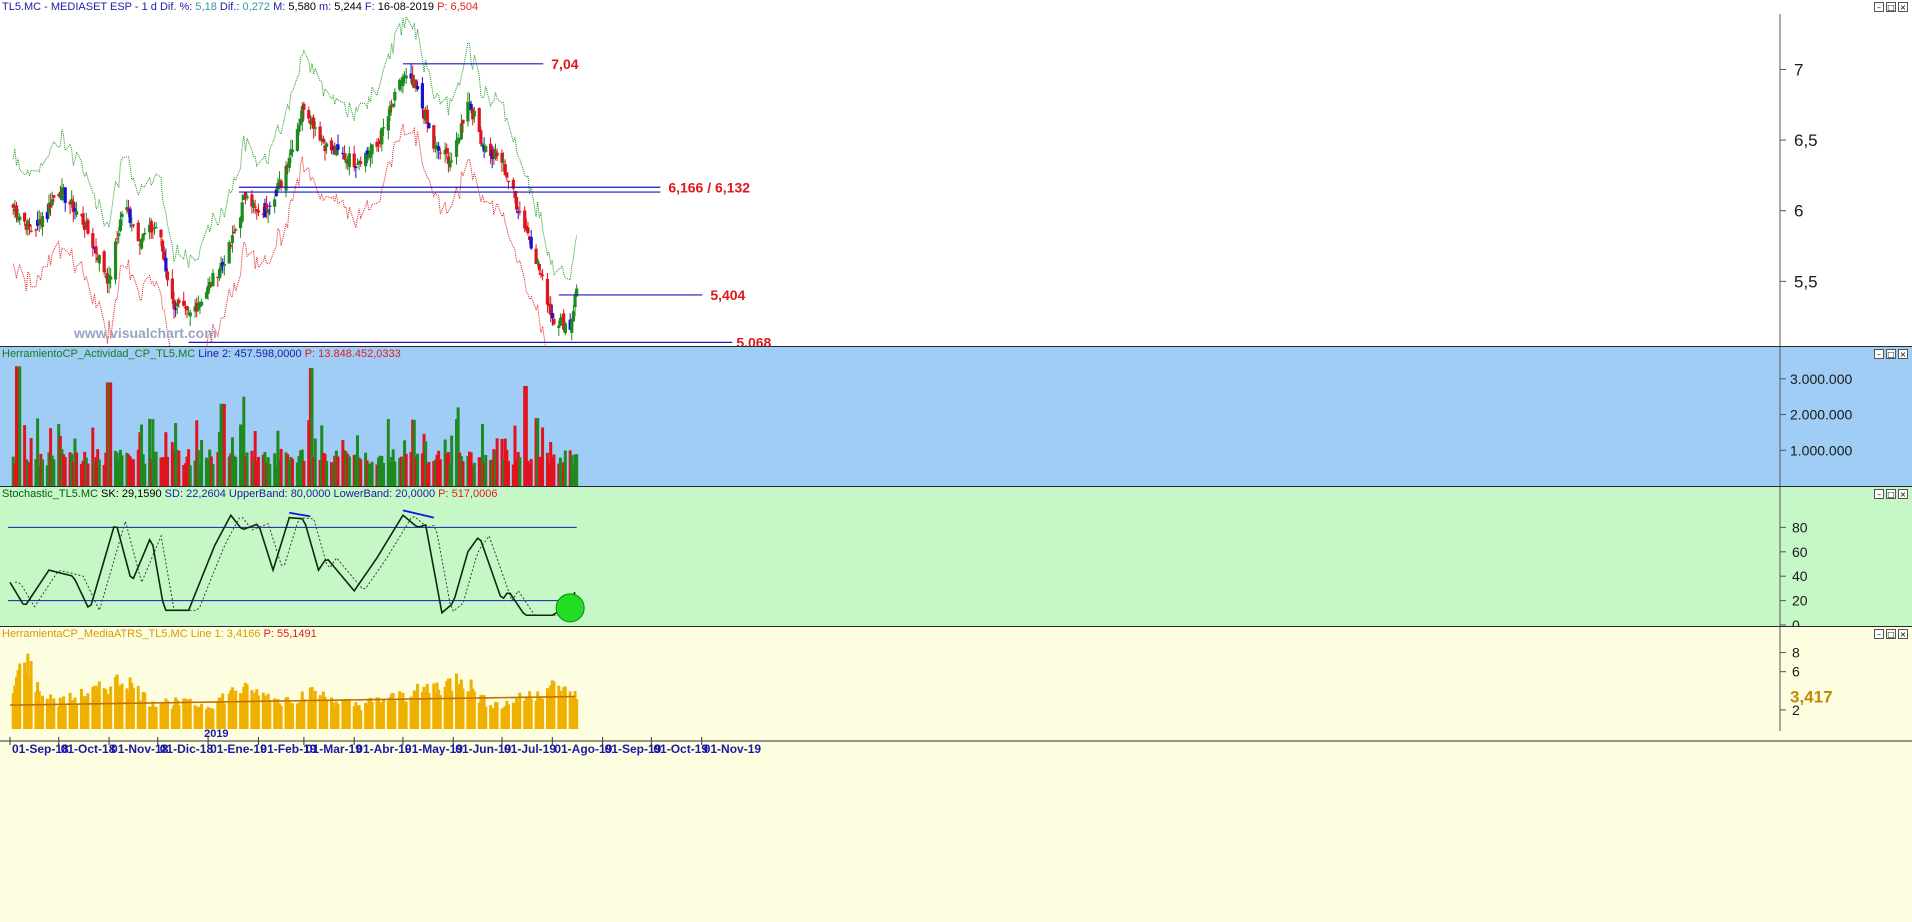  I want to click on divergence-line, so click(418, 514).